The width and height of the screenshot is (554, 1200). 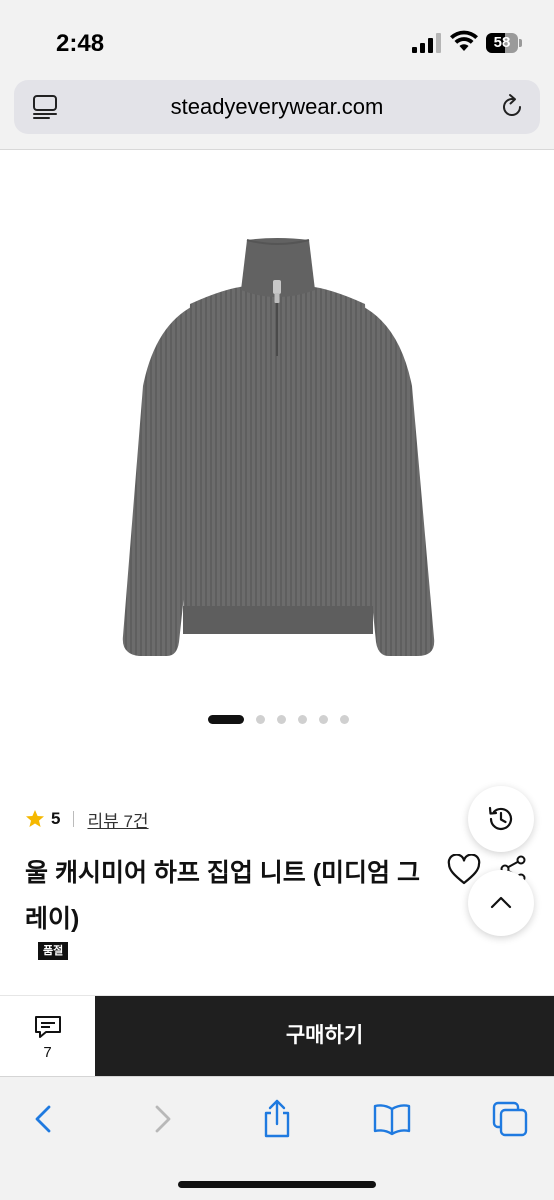 I want to click on chevron-left-icon, so click(x=44, y=1119).